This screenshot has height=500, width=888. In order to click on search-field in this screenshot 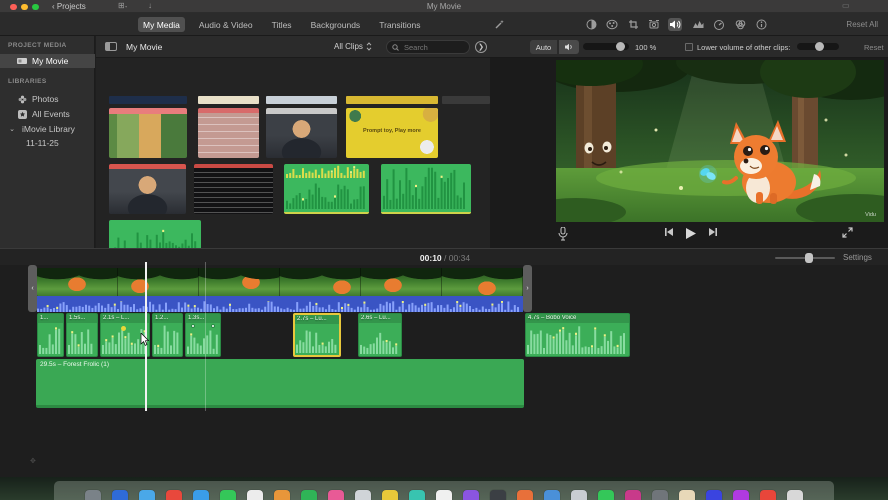, I will do `click(428, 47)`.